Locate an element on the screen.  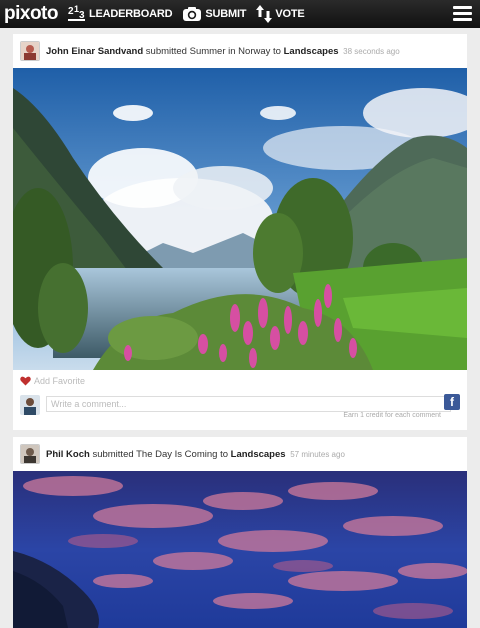
nav-vote: Vote is located at coordinates (280, 14).